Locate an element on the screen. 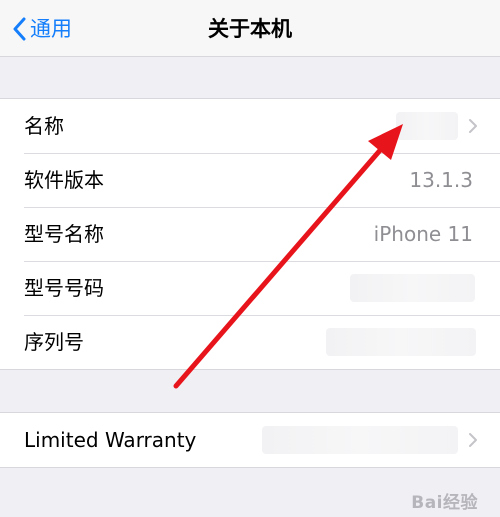 The image size is (500, 517). navigation-bar: 通用 关于本机 is located at coordinates (250, 28).